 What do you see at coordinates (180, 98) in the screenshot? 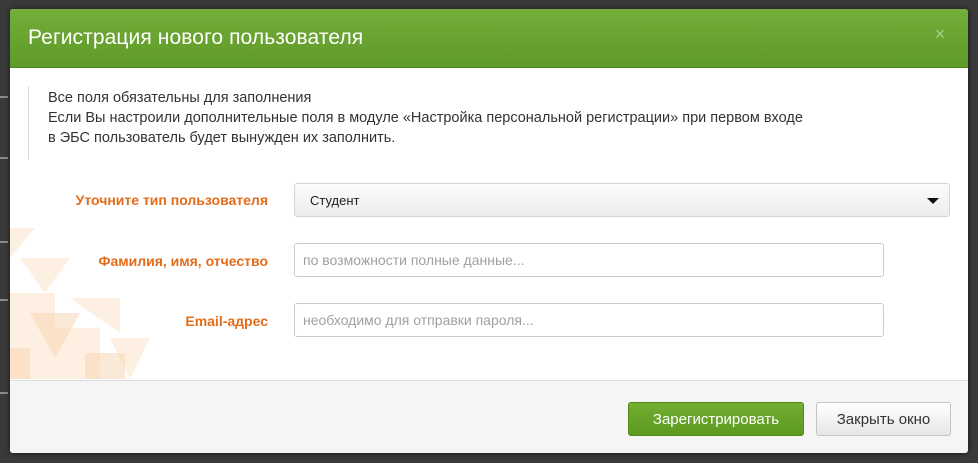
I see `notice-line: Все поля обязательны для заполнения` at bounding box center [180, 98].